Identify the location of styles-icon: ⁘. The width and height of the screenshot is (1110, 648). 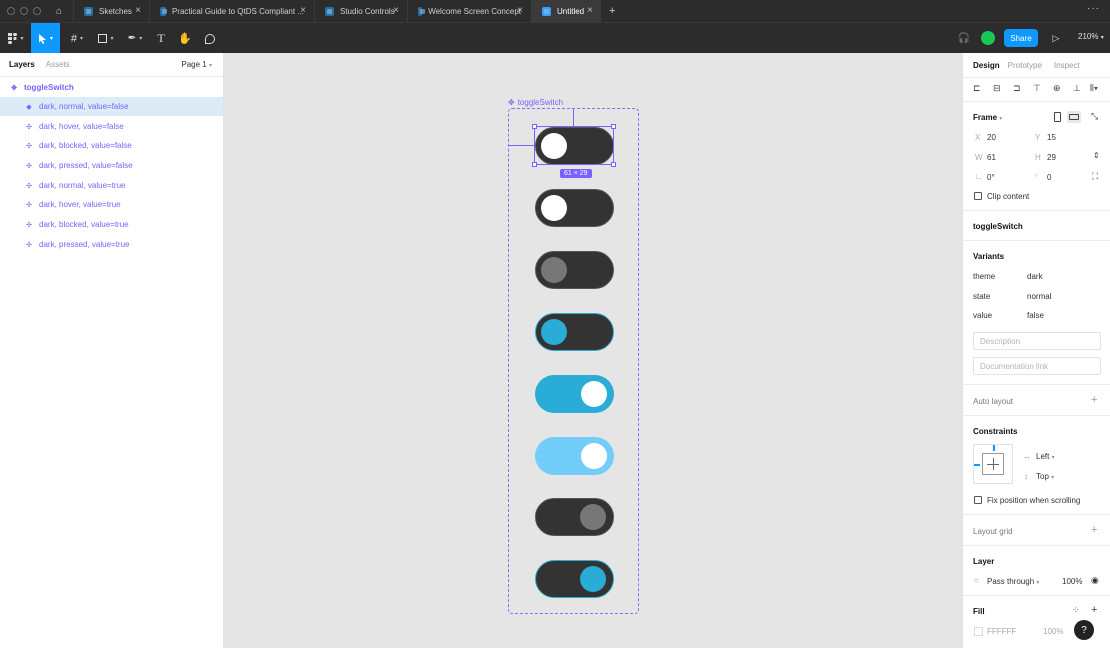
(1076, 610).